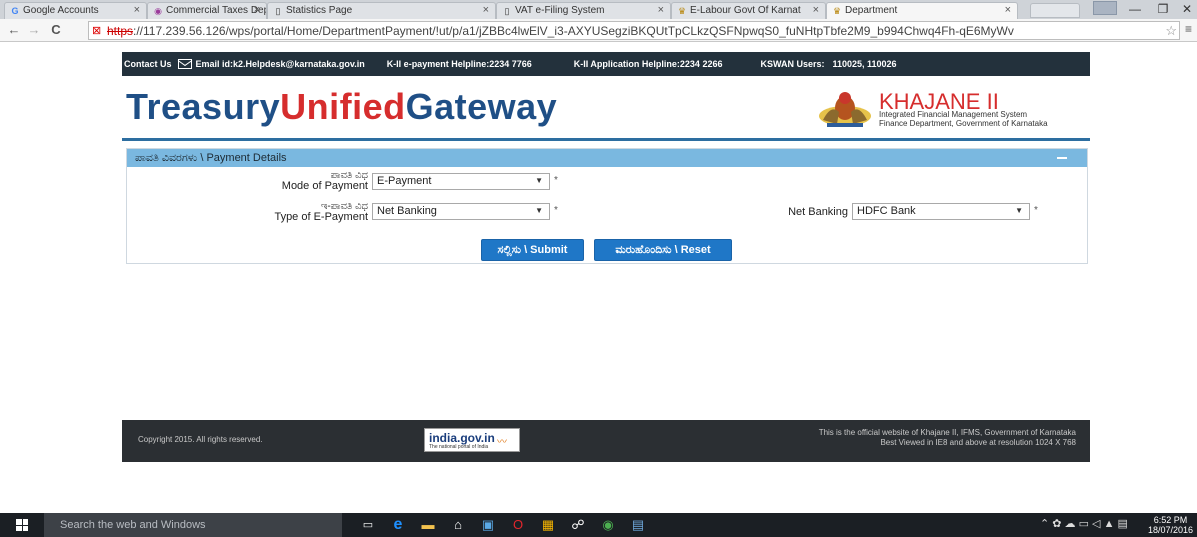 This screenshot has height=537, width=1197. I want to click on bank-selected-value: HDFC Bank, so click(886, 211).